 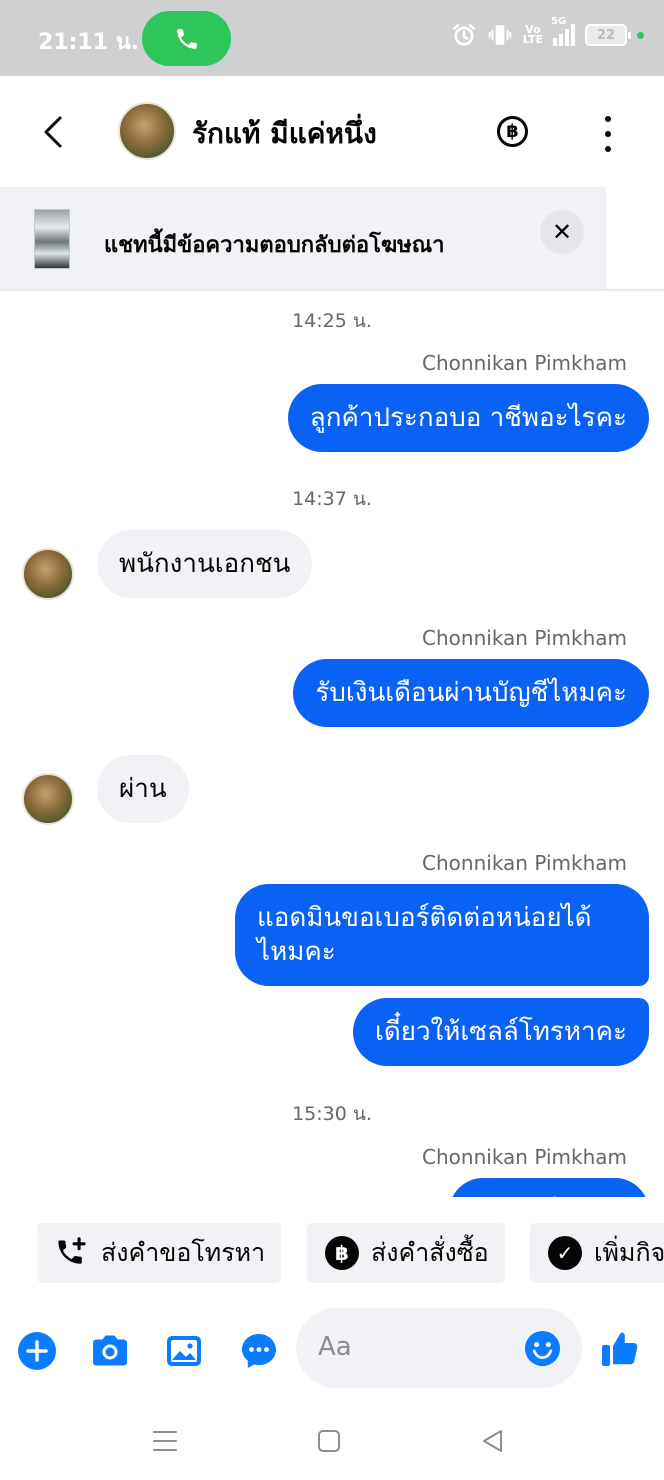 I want to click on system-nav-bar, so click(x=332, y=1441).